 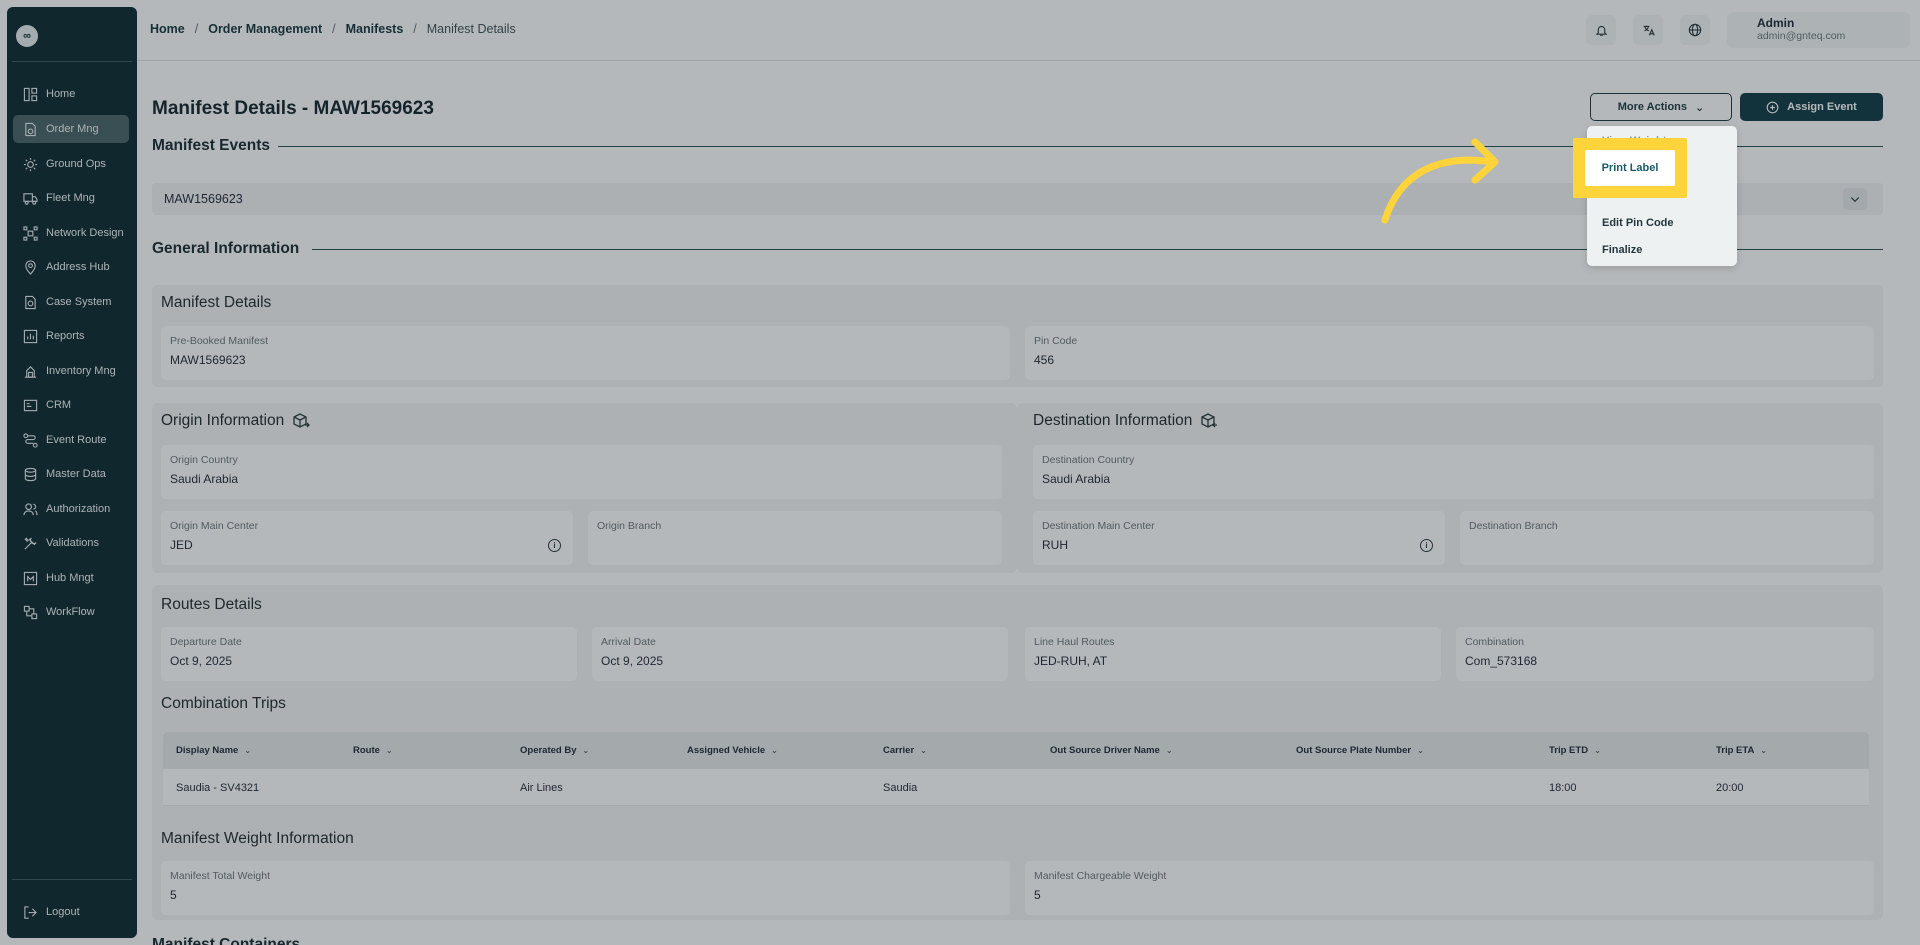 I want to click on language-button, so click(x=1695, y=30).